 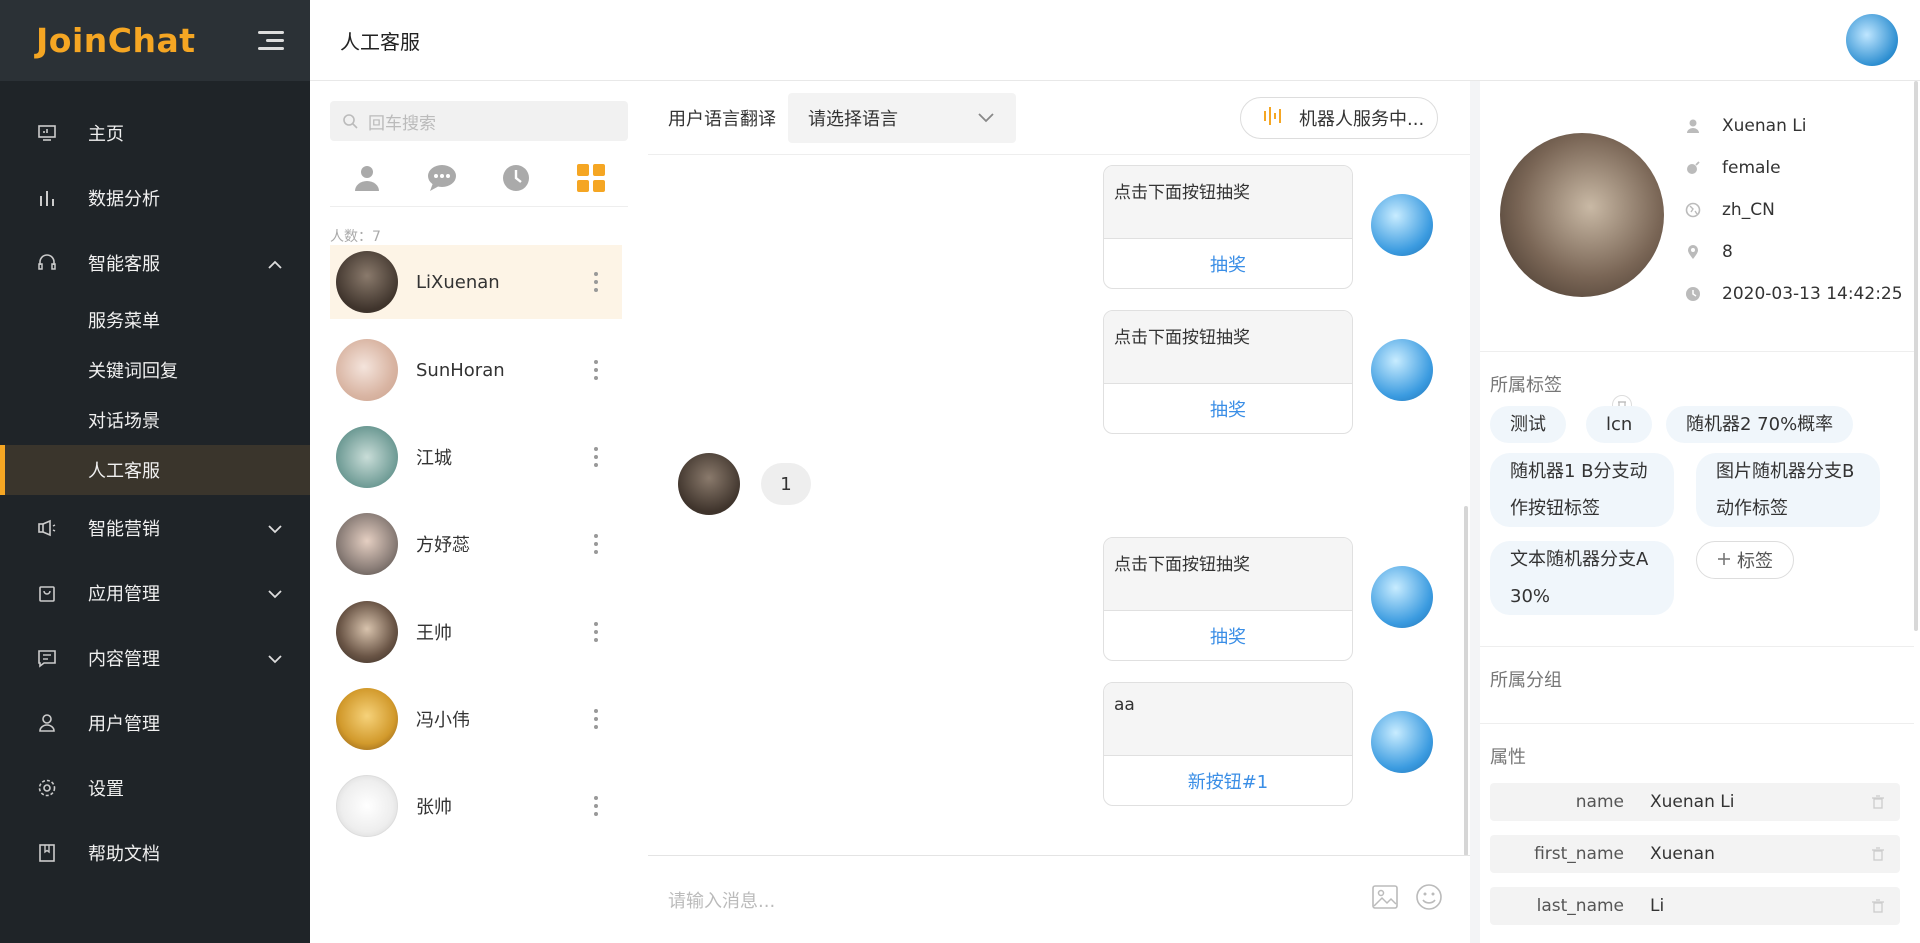 I want to click on sidebar-subitem-live-agent: 人工客服, so click(x=155, y=470).